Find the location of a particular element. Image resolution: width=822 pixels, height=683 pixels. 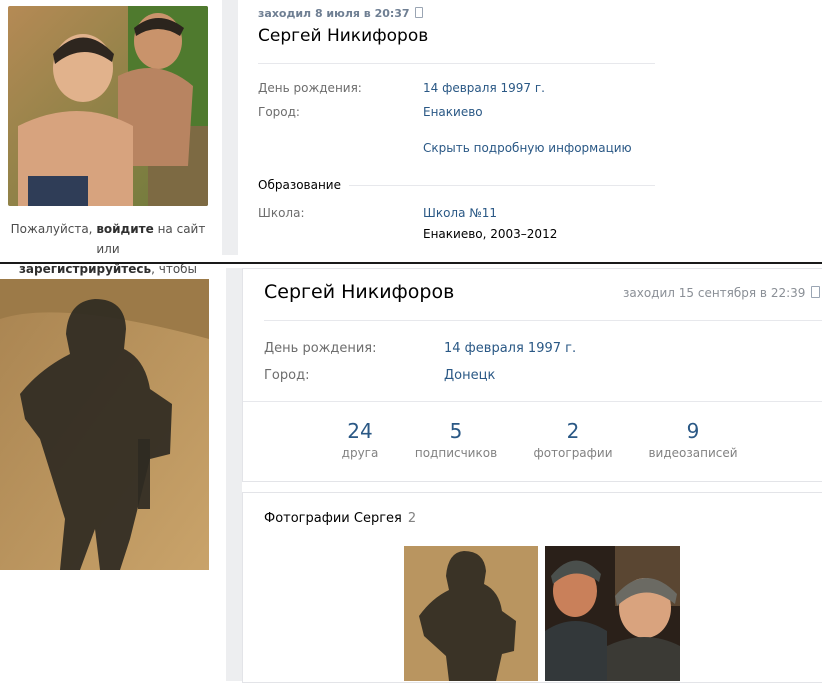

profile-photo-bottom is located at coordinates (104, 424).